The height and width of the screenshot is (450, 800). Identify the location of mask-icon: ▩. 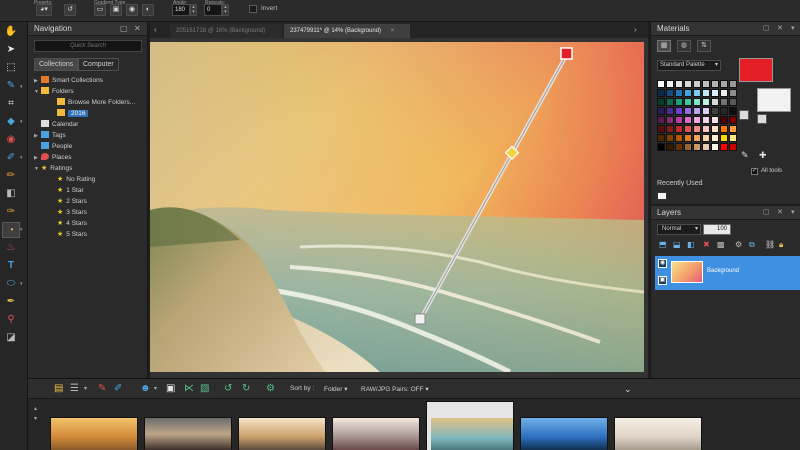
(721, 244).